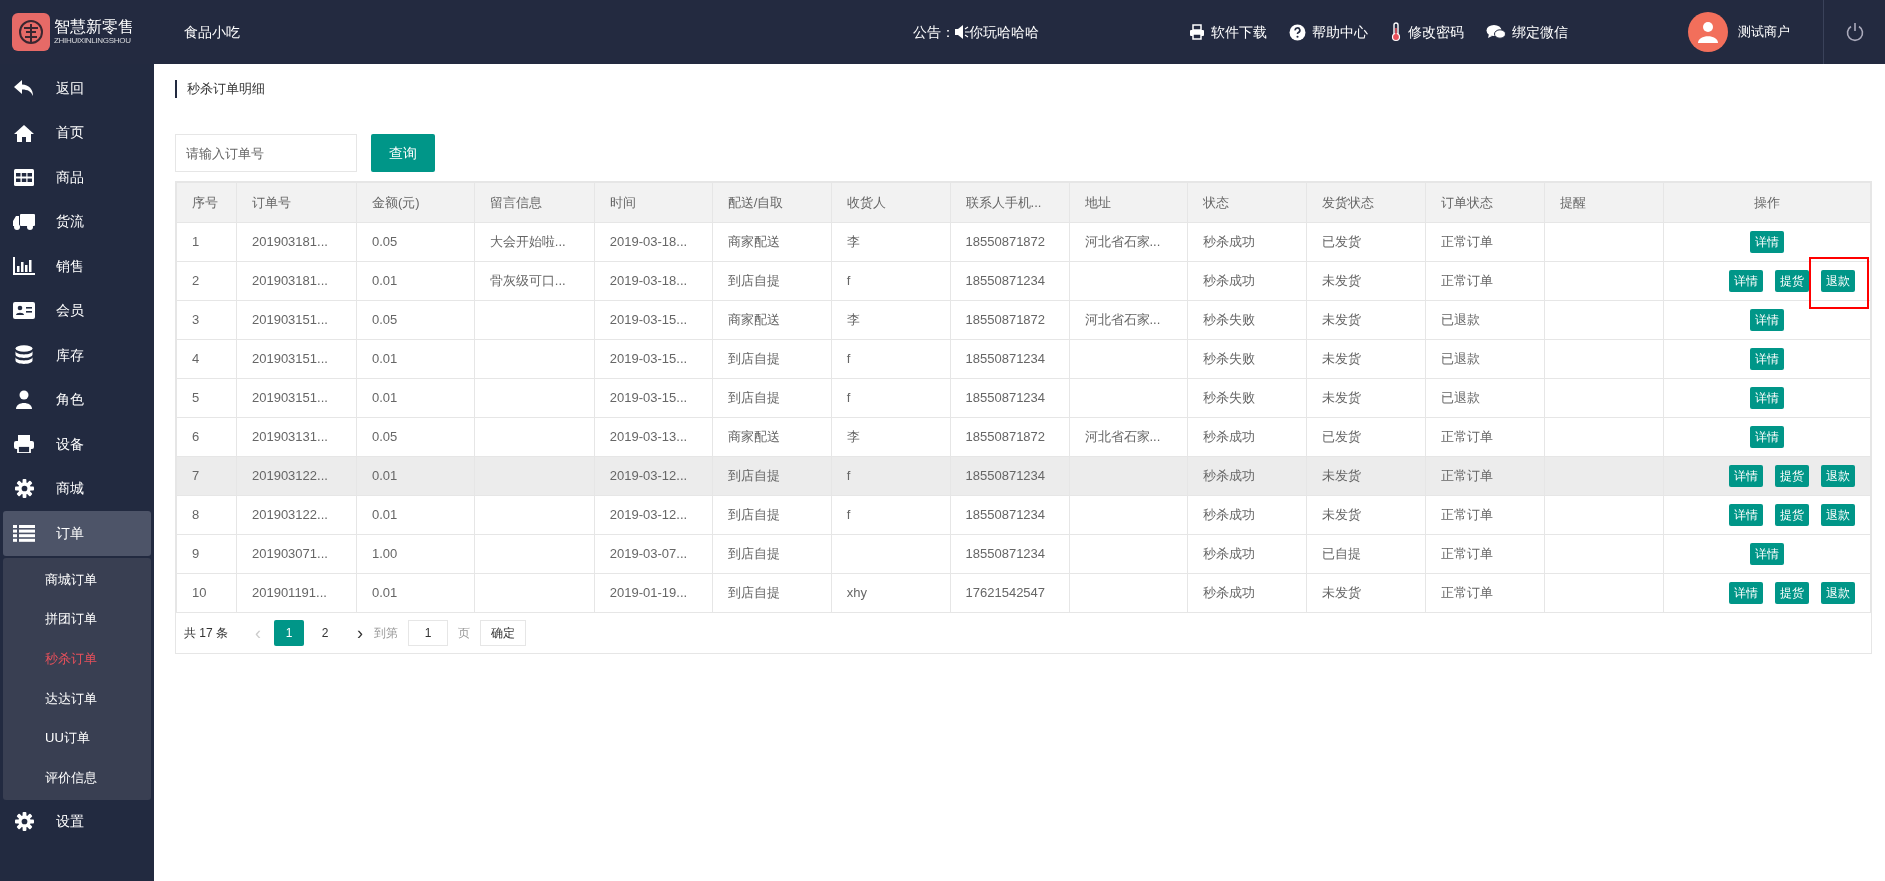 The image size is (1885, 881). Describe the element at coordinates (77, 777) in the screenshot. I see `submenu-item: 评价信息` at that location.